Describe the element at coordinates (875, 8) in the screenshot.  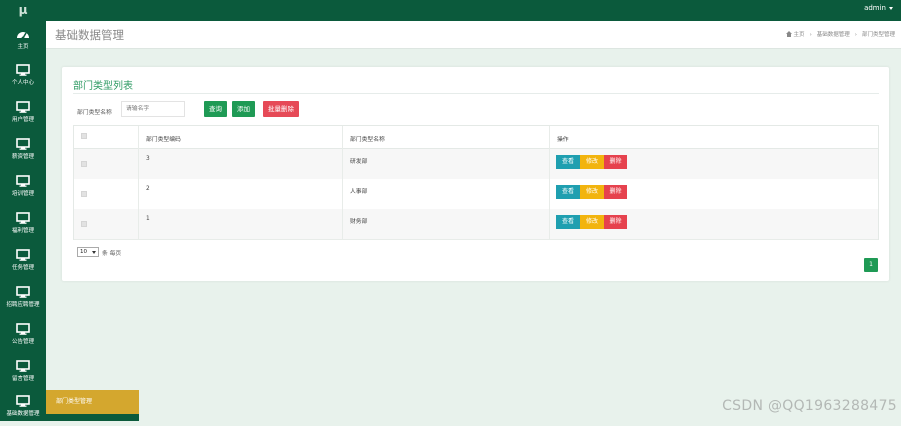
I see `user-name: admin` at that location.